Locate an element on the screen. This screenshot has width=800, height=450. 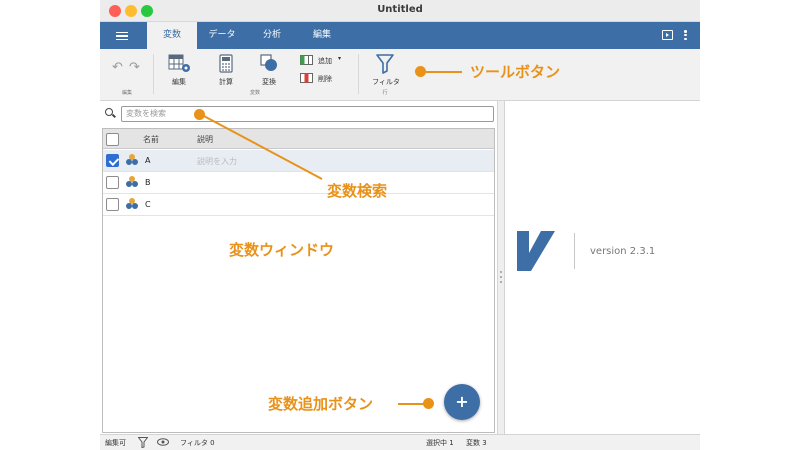
column-header-name: 名前 is located at coordinates (151, 139).